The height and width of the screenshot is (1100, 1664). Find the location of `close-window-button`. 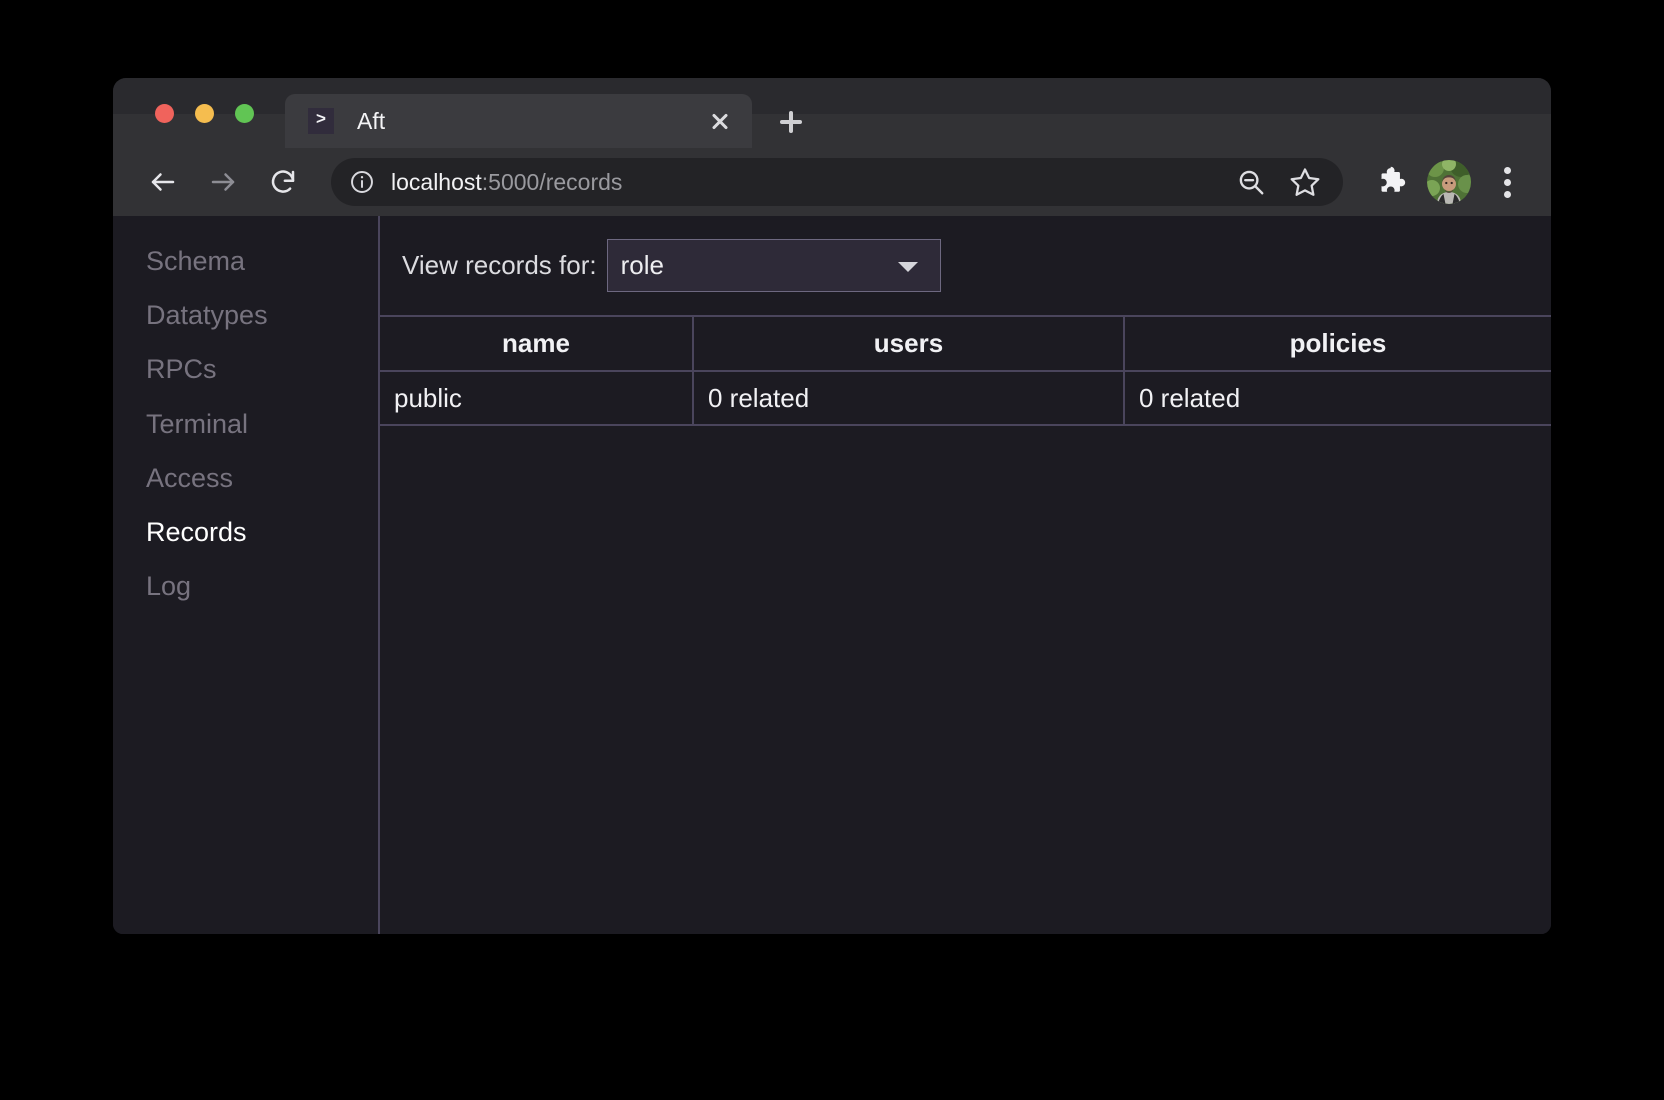

close-window-button is located at coordinates (164, 113).